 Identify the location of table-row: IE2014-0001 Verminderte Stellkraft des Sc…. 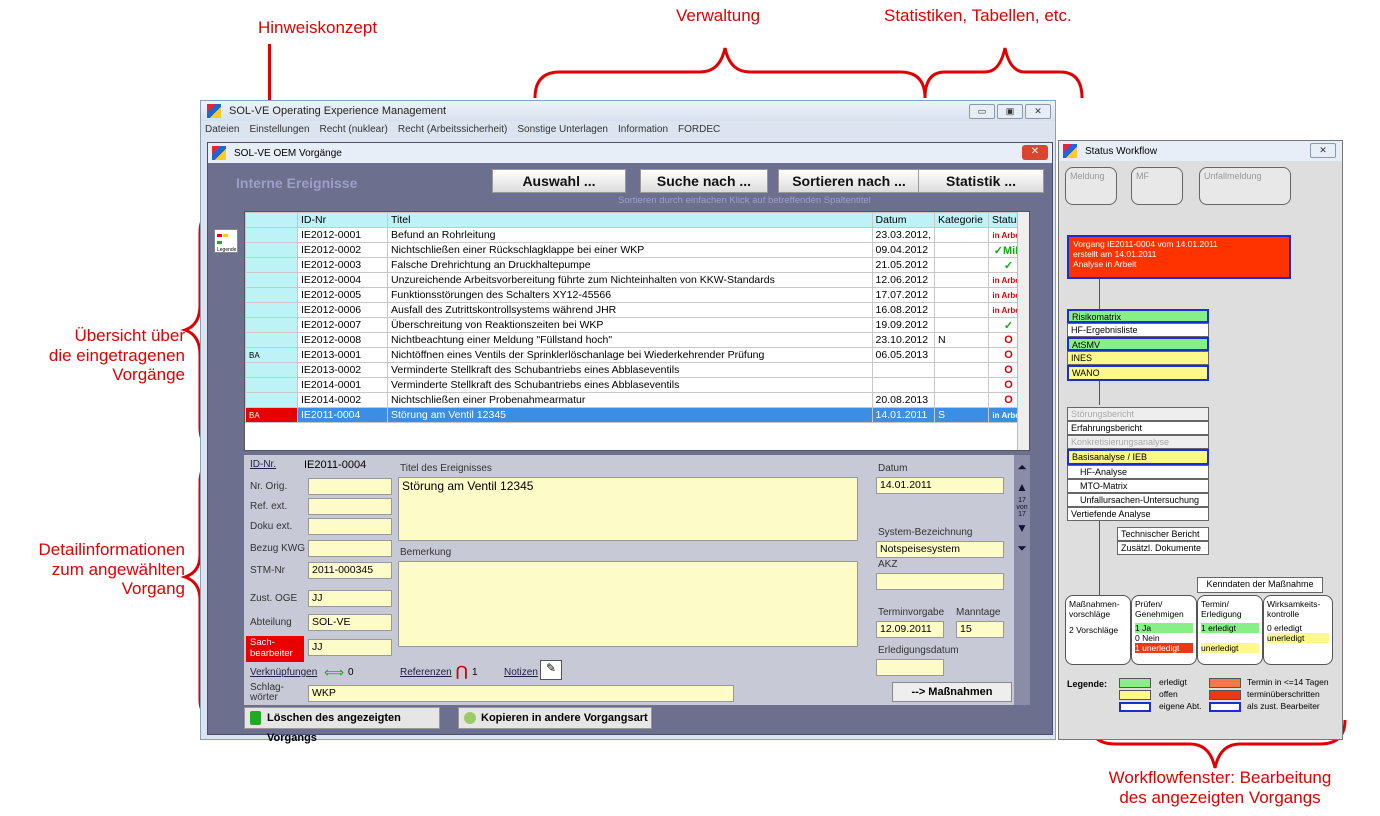
(637, 385).